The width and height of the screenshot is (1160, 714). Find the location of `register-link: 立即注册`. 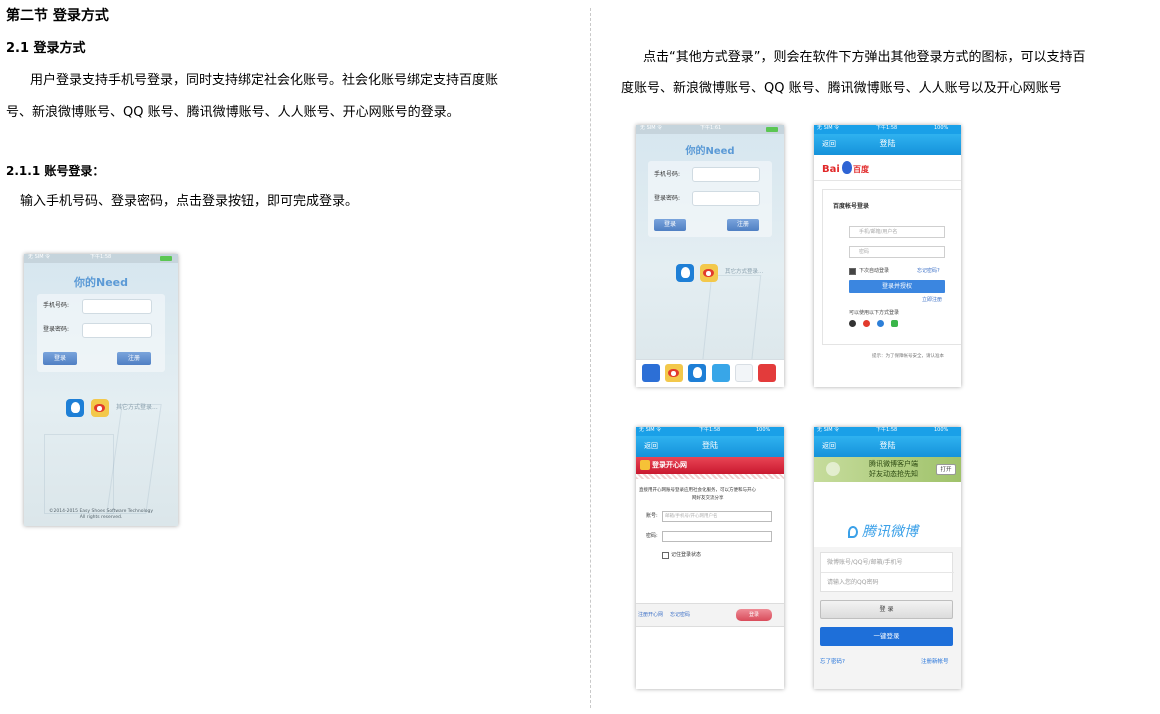

register-link: 立即注册 is located at coordinates (932, 300).